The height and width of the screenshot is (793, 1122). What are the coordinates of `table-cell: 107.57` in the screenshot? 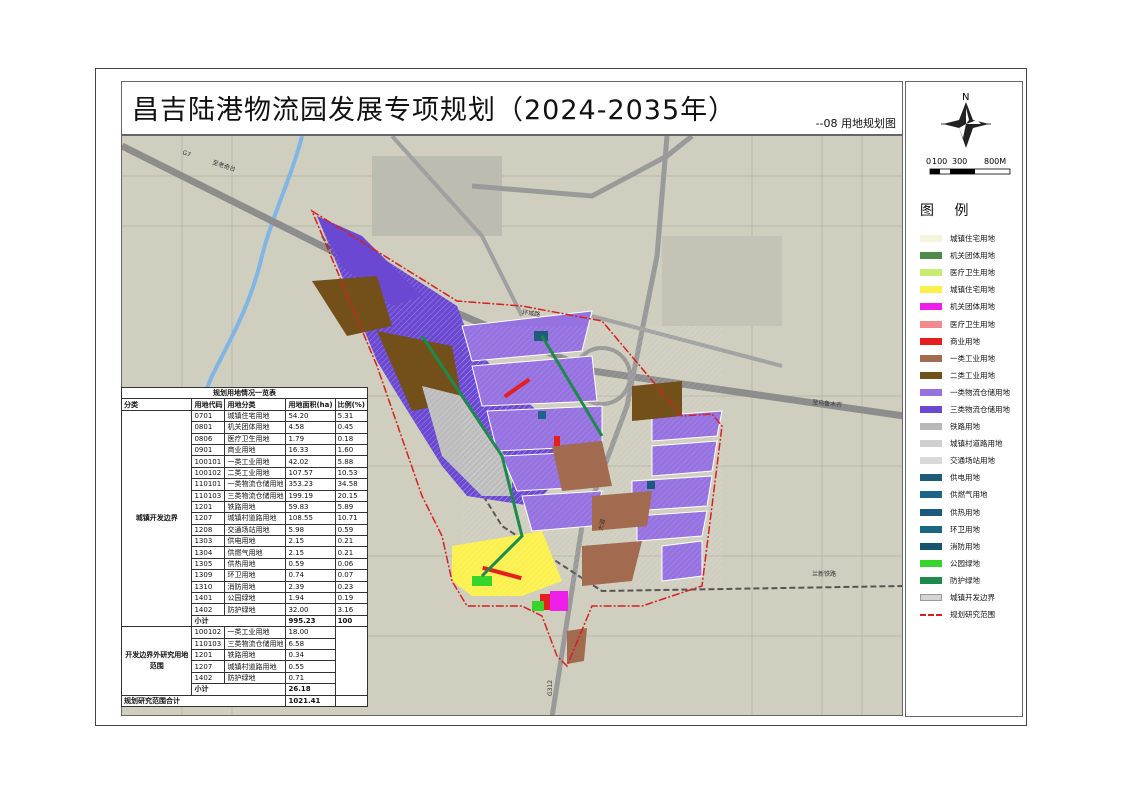 It's located at (310, 473).